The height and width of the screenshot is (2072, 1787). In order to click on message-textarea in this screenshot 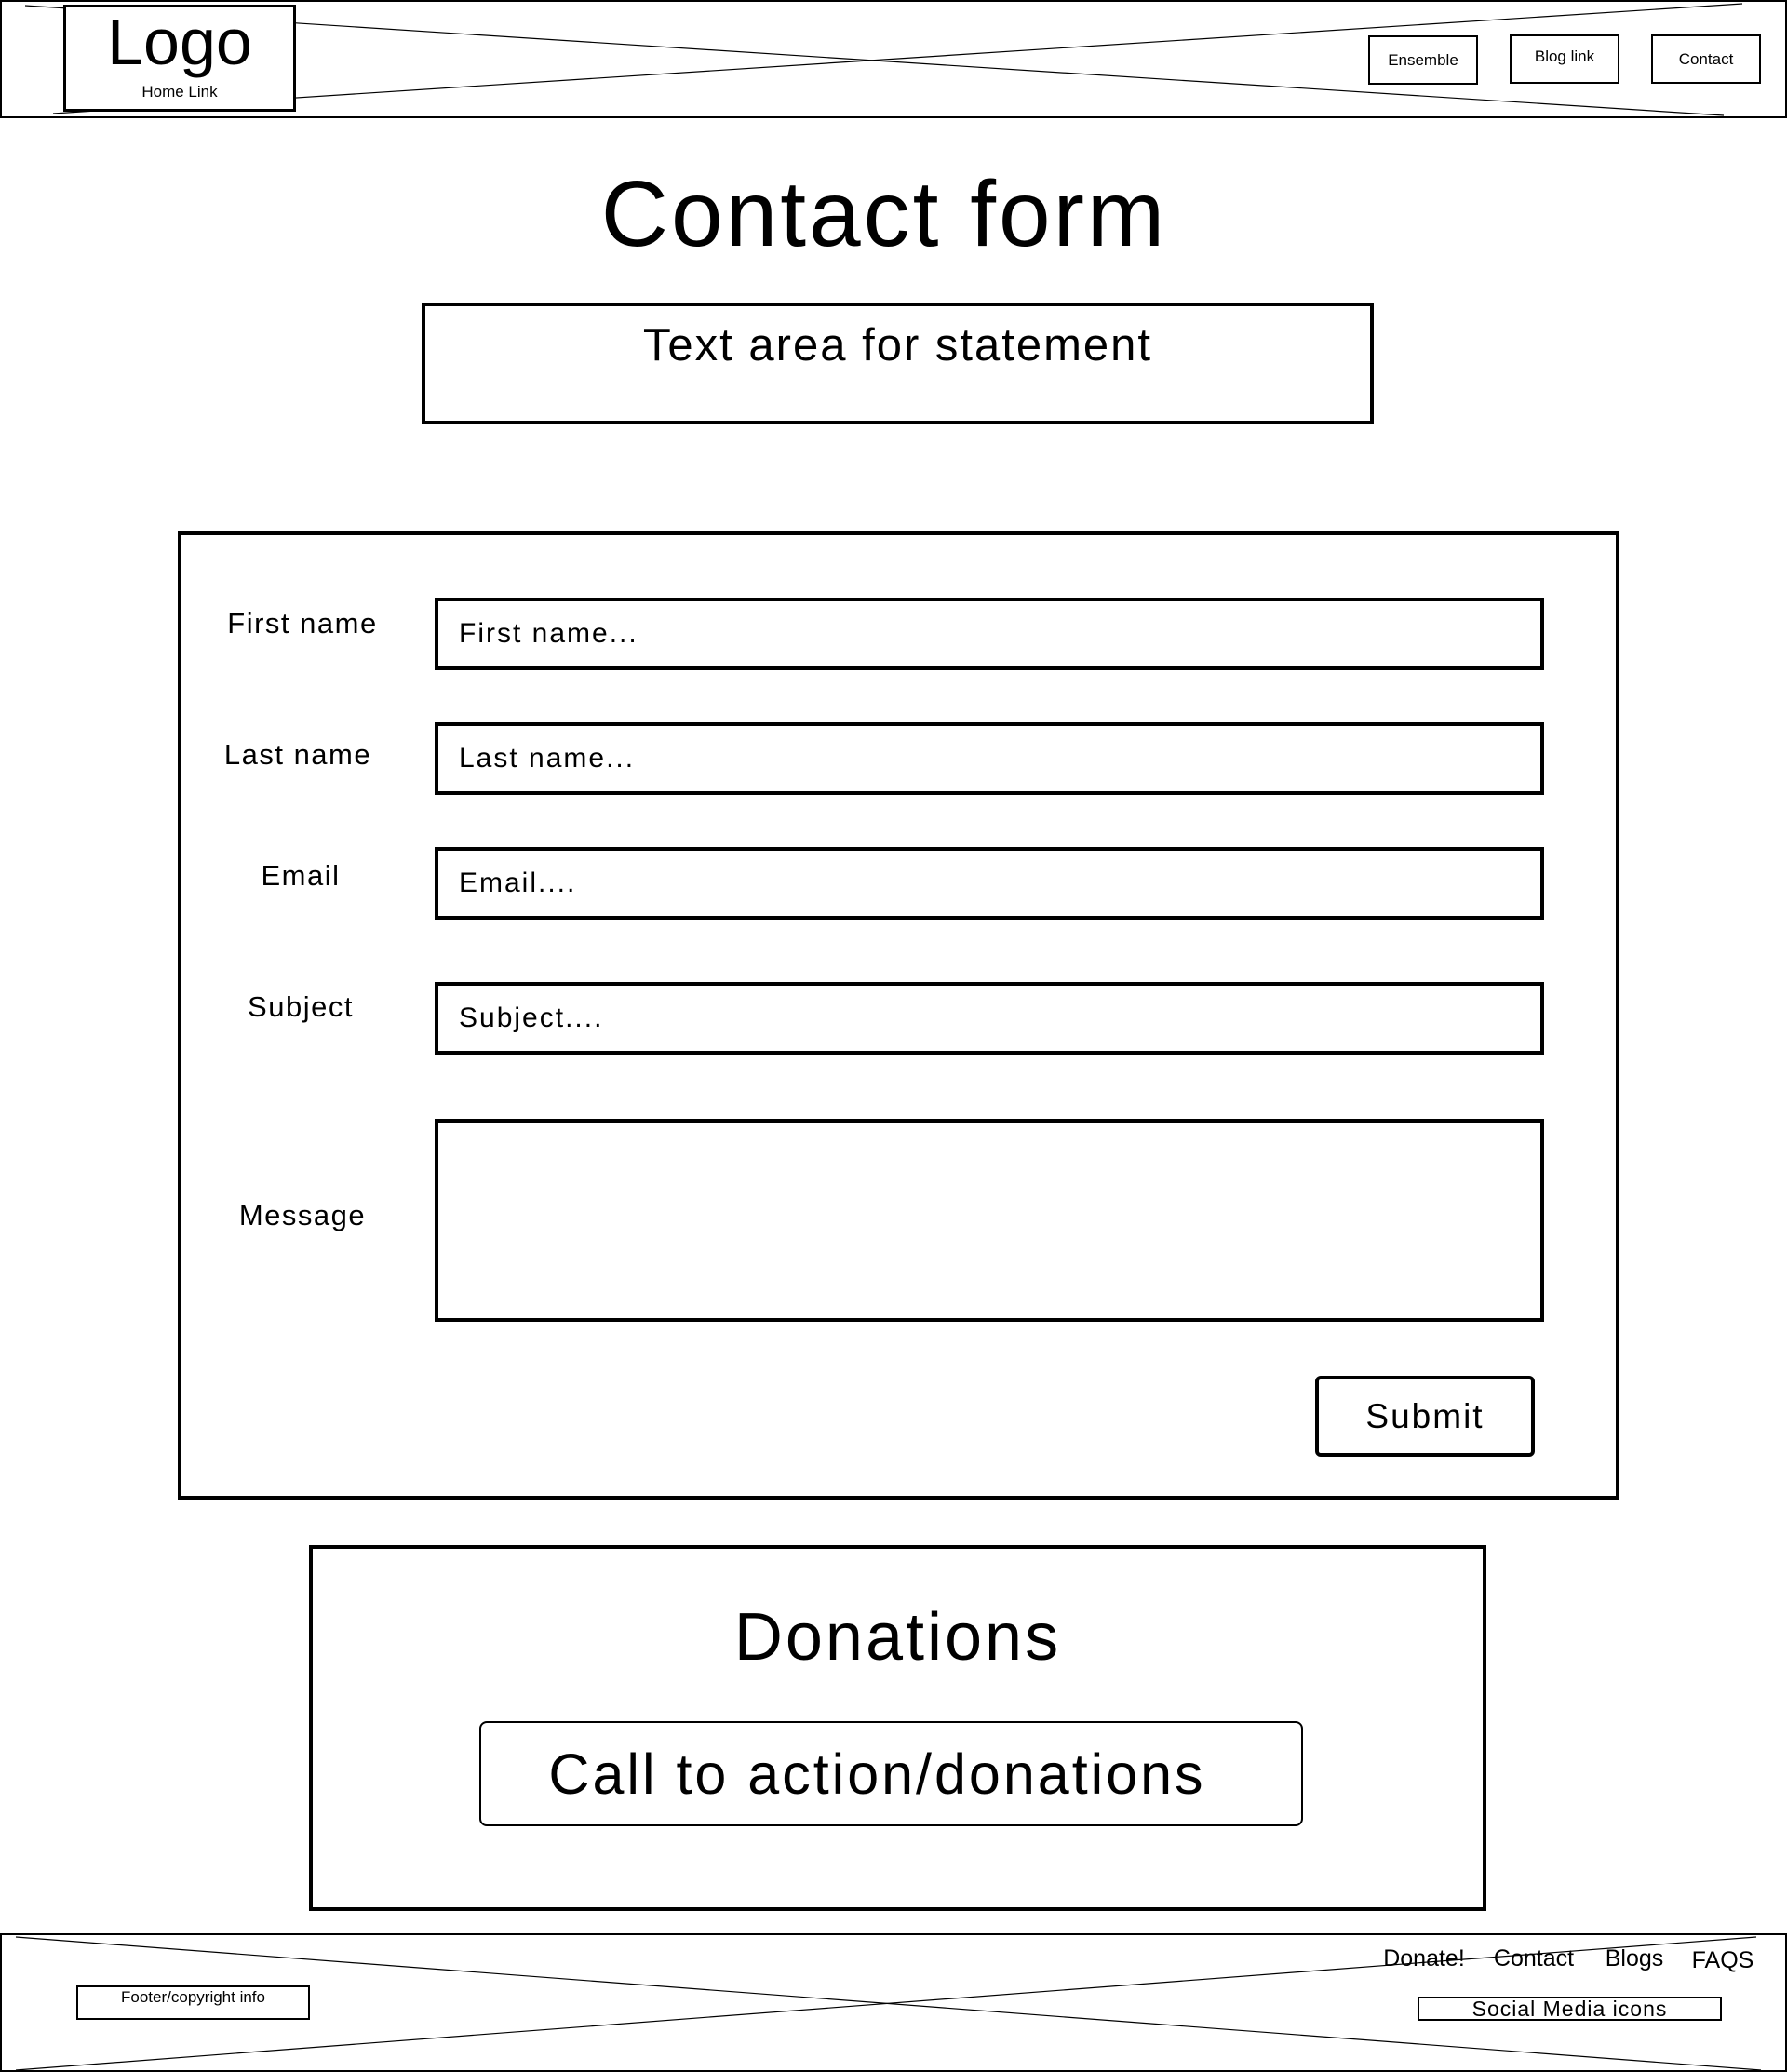, I will do `click(989, 1220)`.